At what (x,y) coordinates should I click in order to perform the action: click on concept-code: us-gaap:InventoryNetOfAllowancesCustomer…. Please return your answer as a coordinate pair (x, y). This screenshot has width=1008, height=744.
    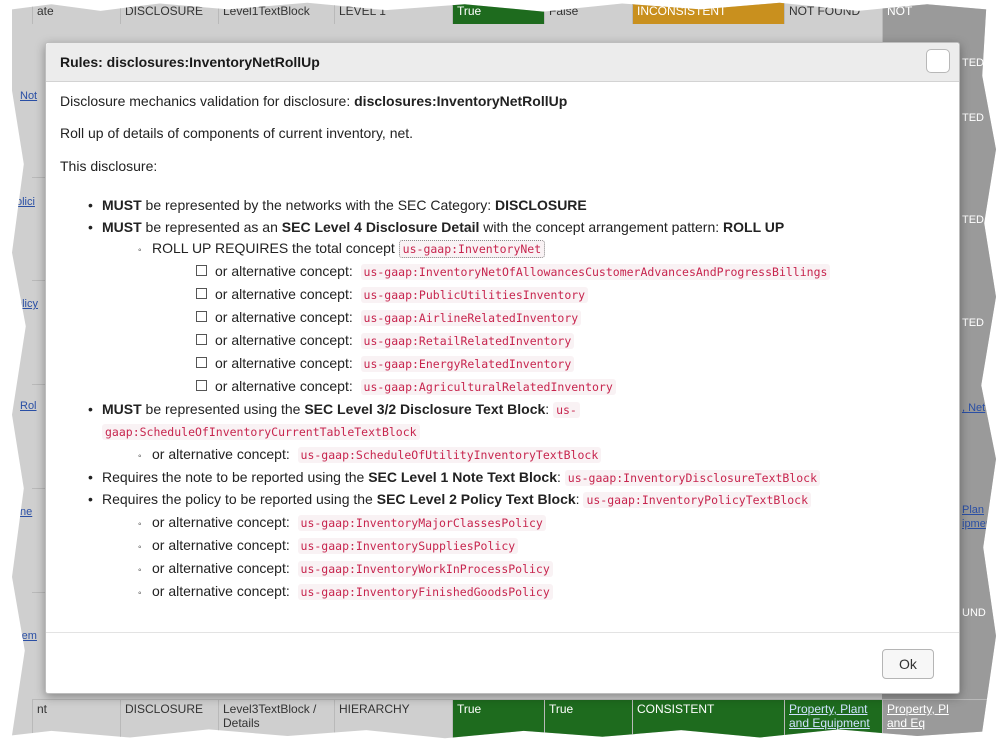
    Looking at the image, I should click on (595, 272).